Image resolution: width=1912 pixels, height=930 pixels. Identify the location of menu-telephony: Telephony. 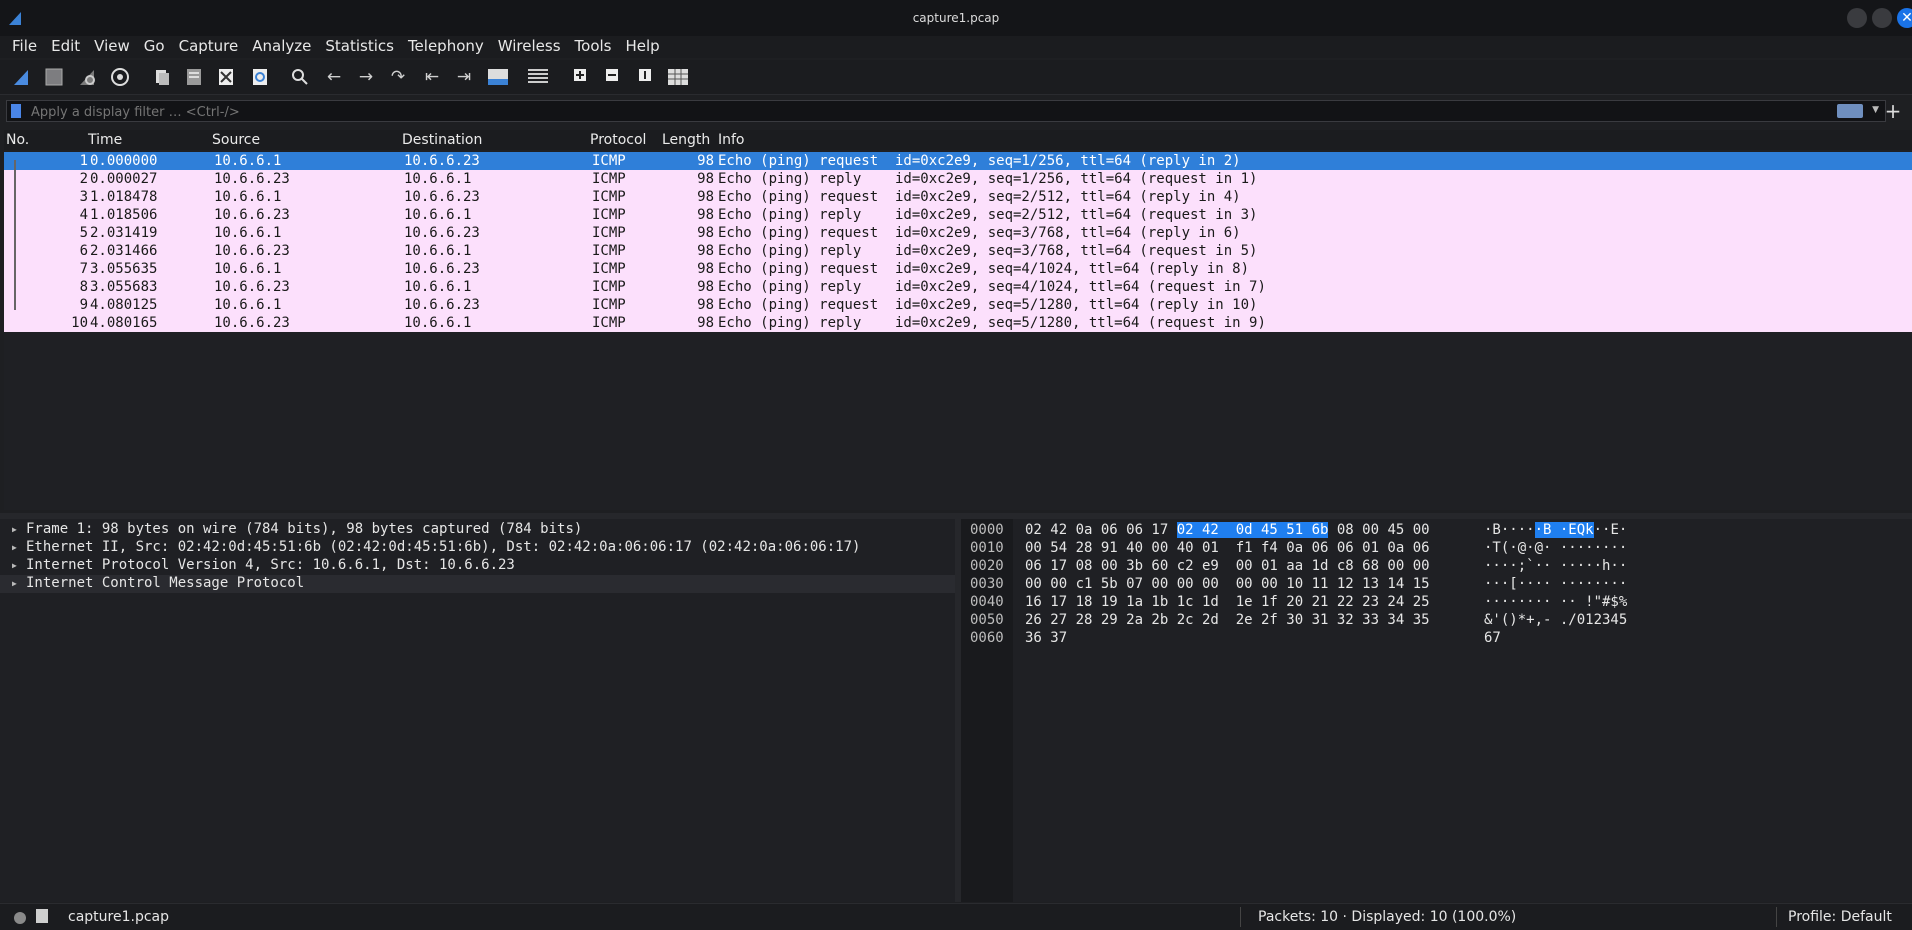
(446, 46).